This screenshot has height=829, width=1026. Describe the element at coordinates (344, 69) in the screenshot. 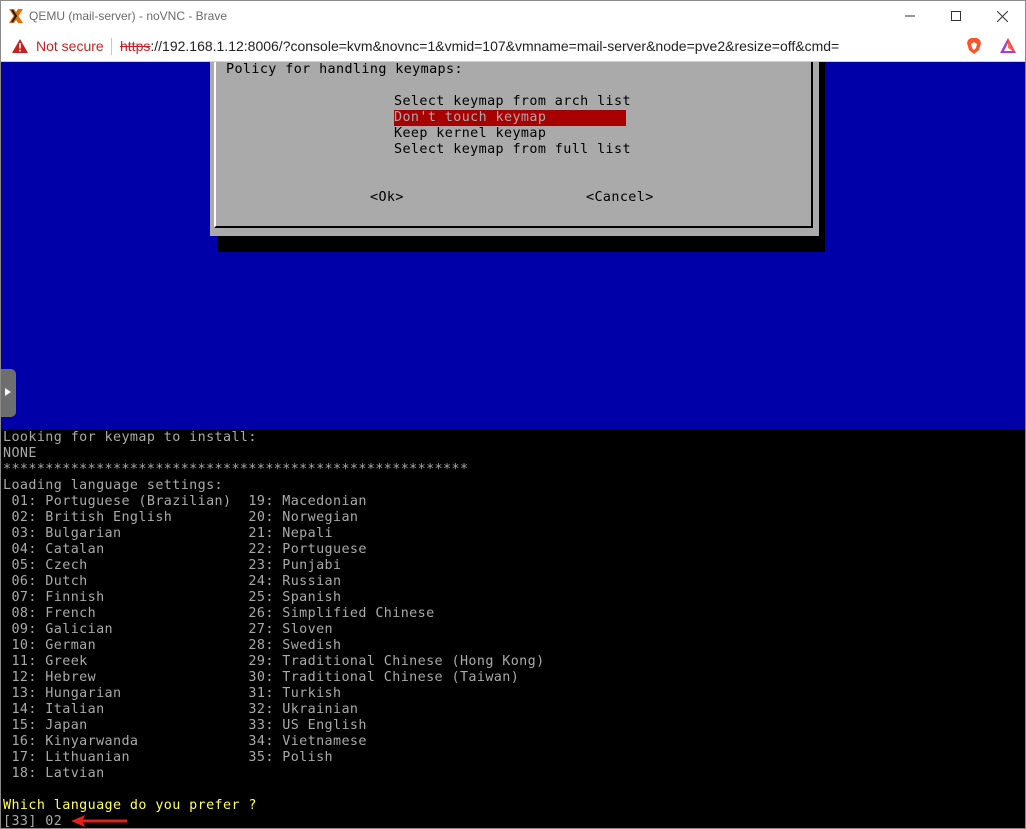

I see `dialog-title: Policy for handling keymaps:` at that location.